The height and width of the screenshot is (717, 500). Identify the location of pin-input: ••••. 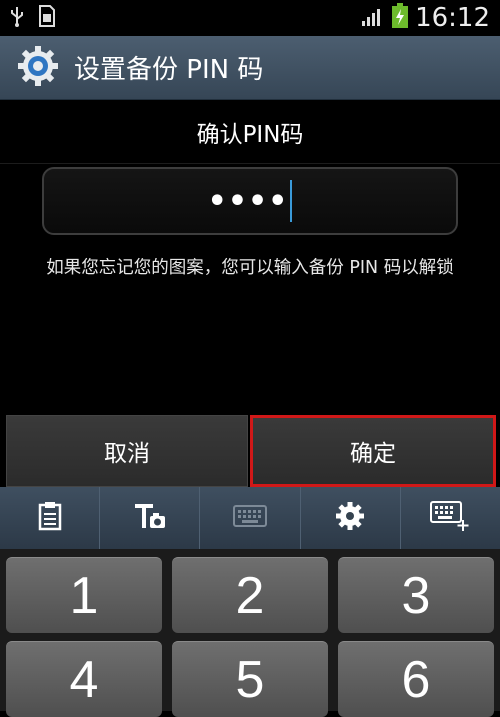
(250, 201).